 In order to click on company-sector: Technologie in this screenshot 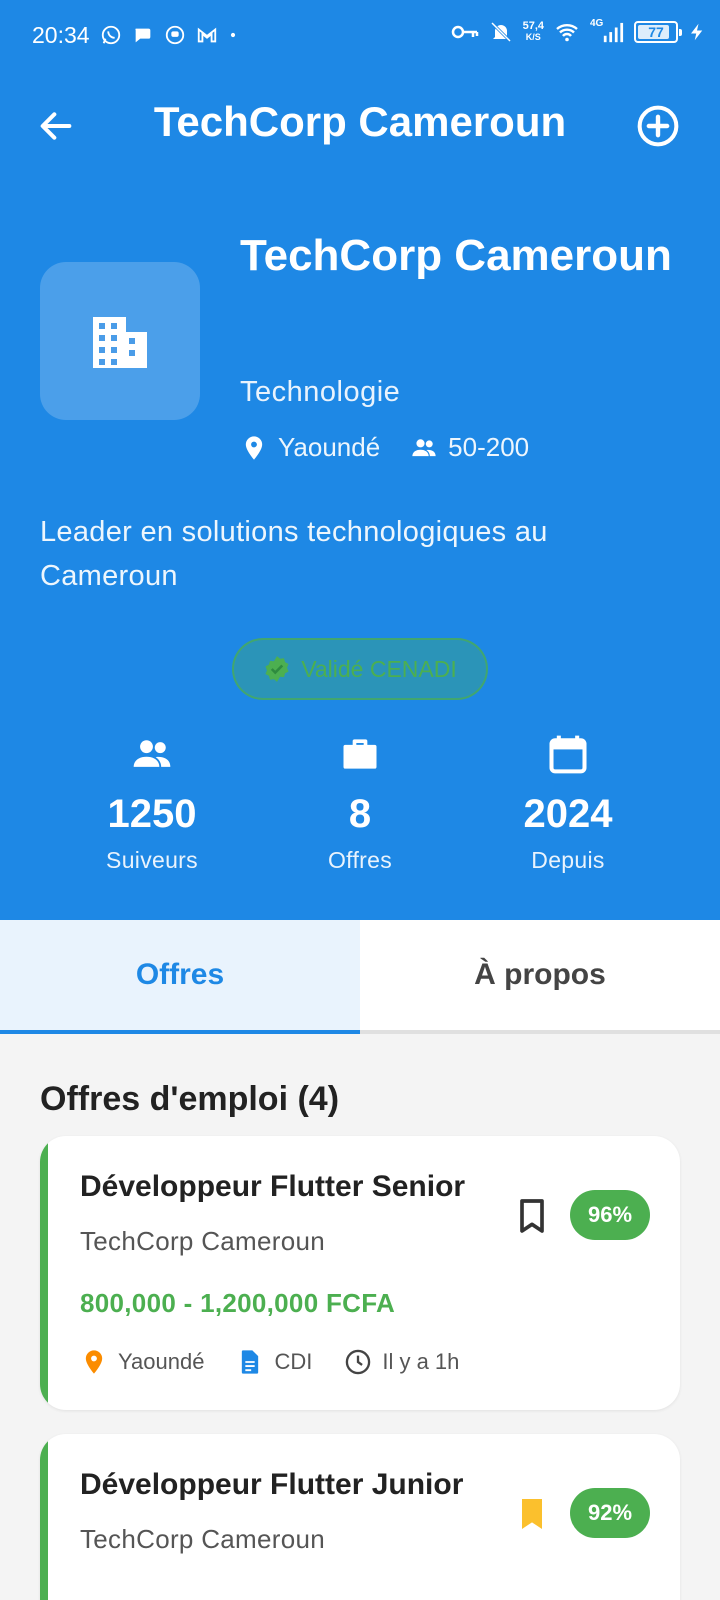, I will do `click(320, 392)`.